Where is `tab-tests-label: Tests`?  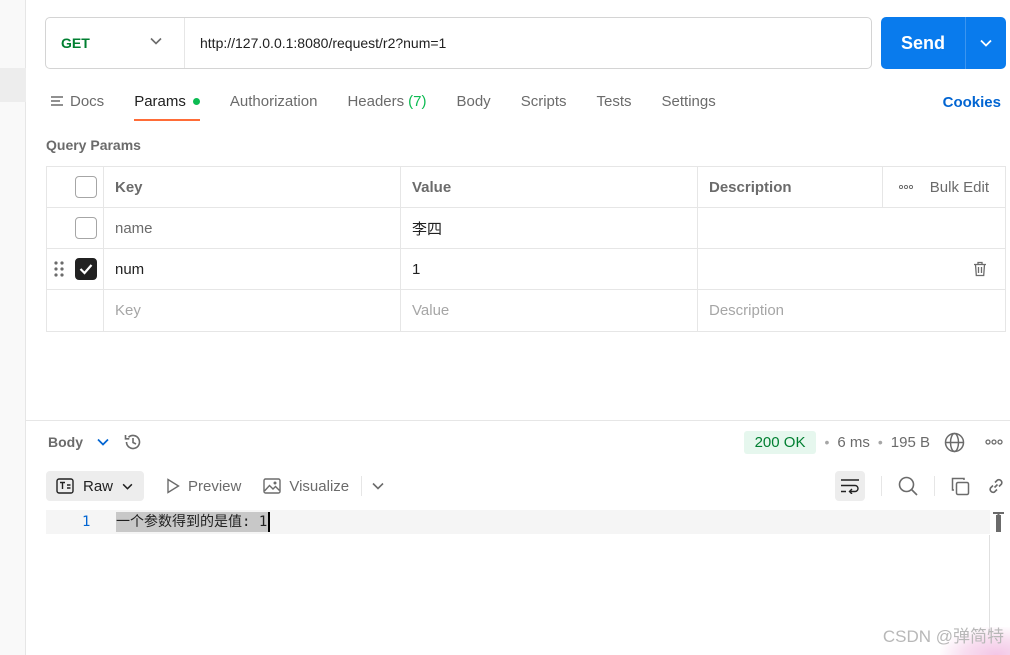
tab-tests-label: Tests is located at coordinates (614, 101).